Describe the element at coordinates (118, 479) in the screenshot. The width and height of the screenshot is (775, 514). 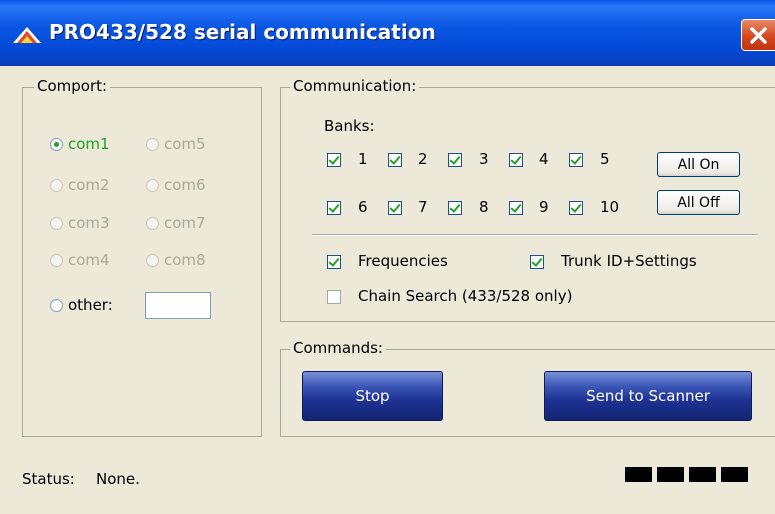
I see `status-value: None.` at that location.